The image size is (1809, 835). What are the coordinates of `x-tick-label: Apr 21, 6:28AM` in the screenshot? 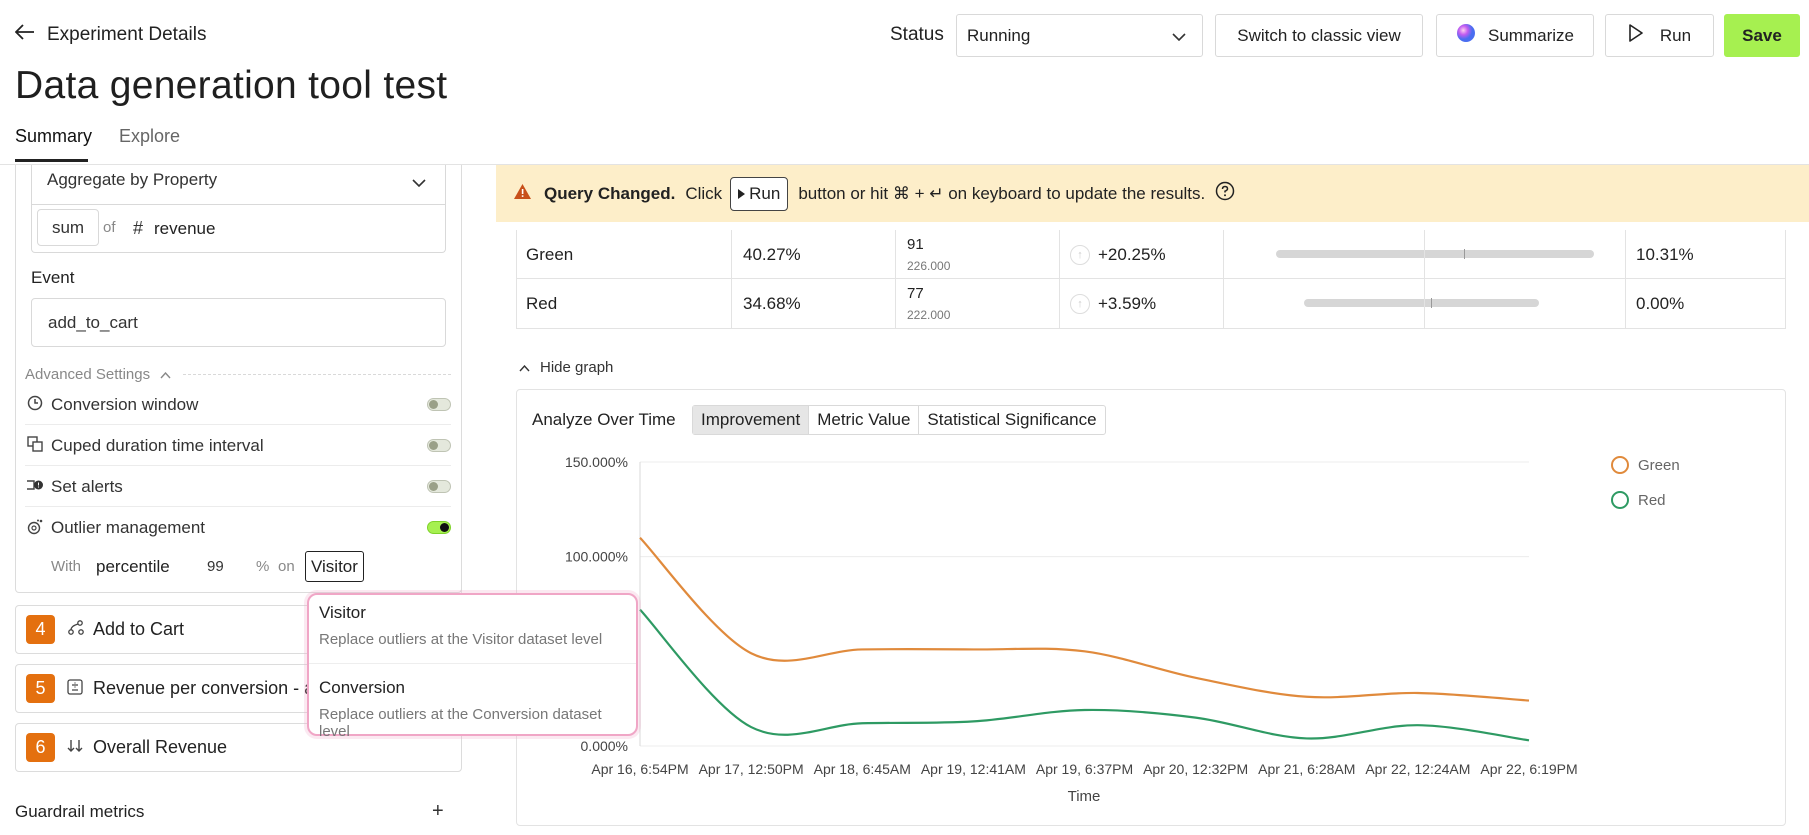 It's located at (1306, 769).